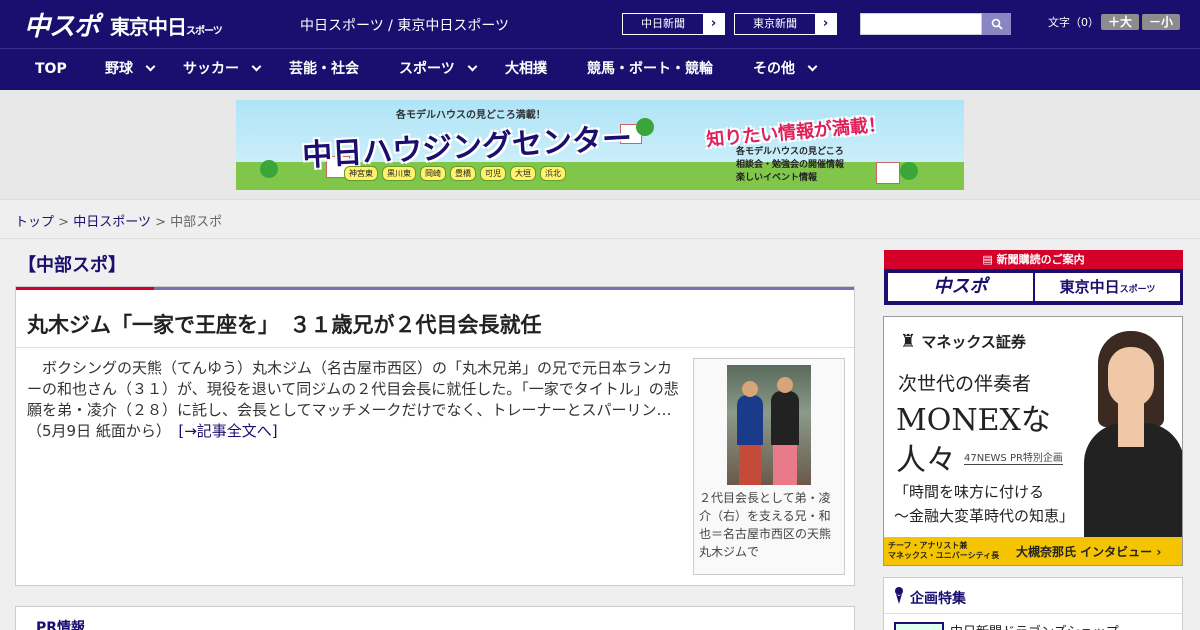 This screenshot has height=630, width=1200. Describe the element at coordinates (438, 70) in the screenshot. I see `nav-sports: スポーツ` at that location.